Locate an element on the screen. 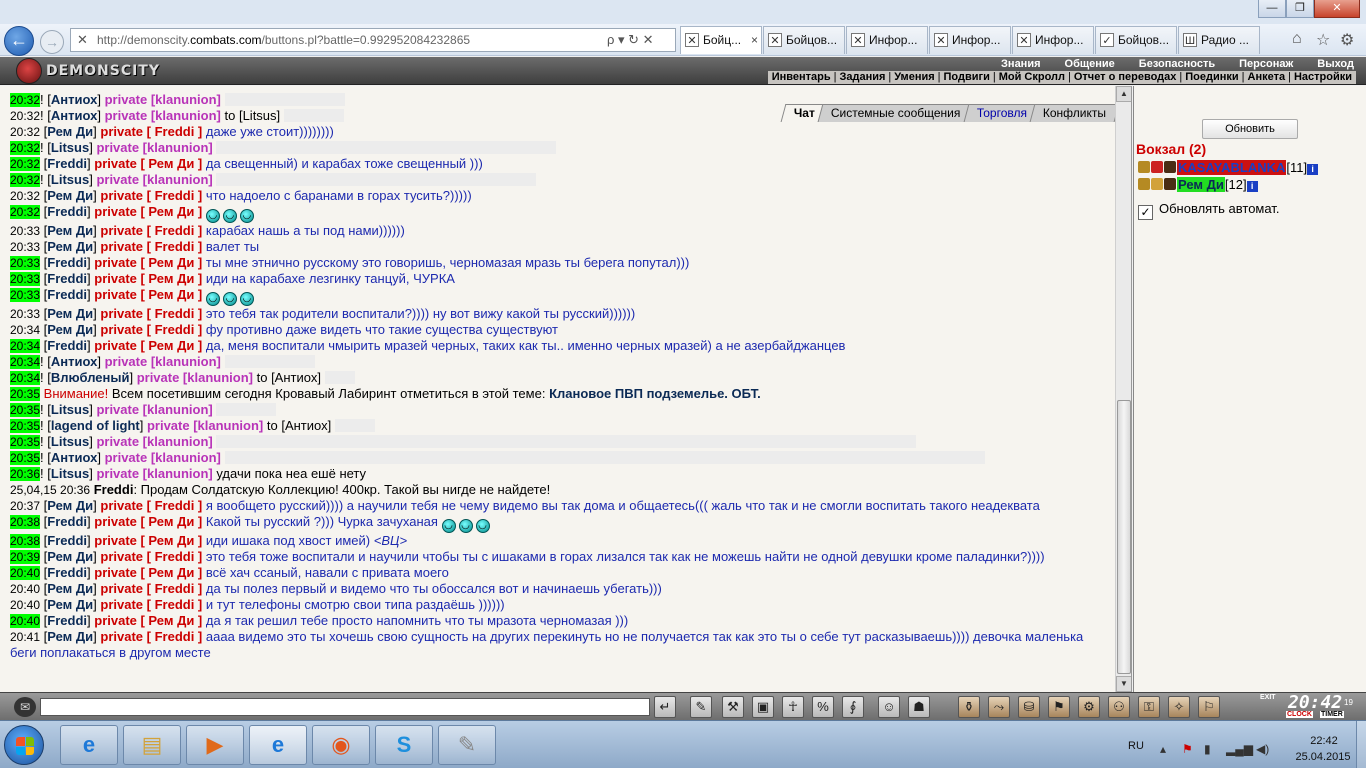 This screenshot has height=768, width=1366. sub-menu-item: Умения is located at coordinates (914, 77).